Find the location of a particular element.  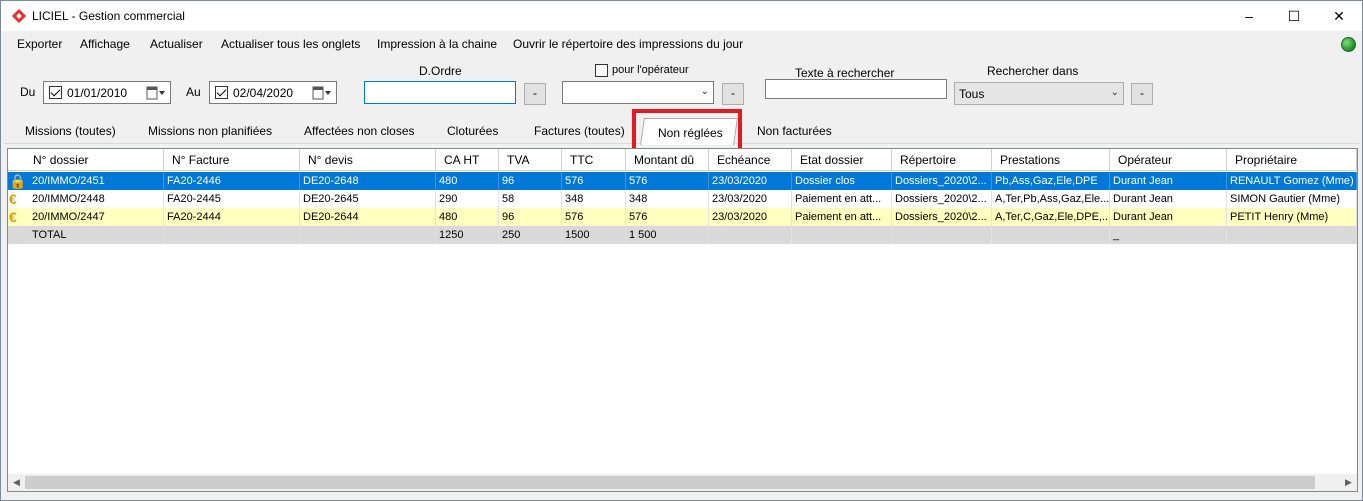

au-date-picker: 02/04/2020 is located at coordinates (273, 92).